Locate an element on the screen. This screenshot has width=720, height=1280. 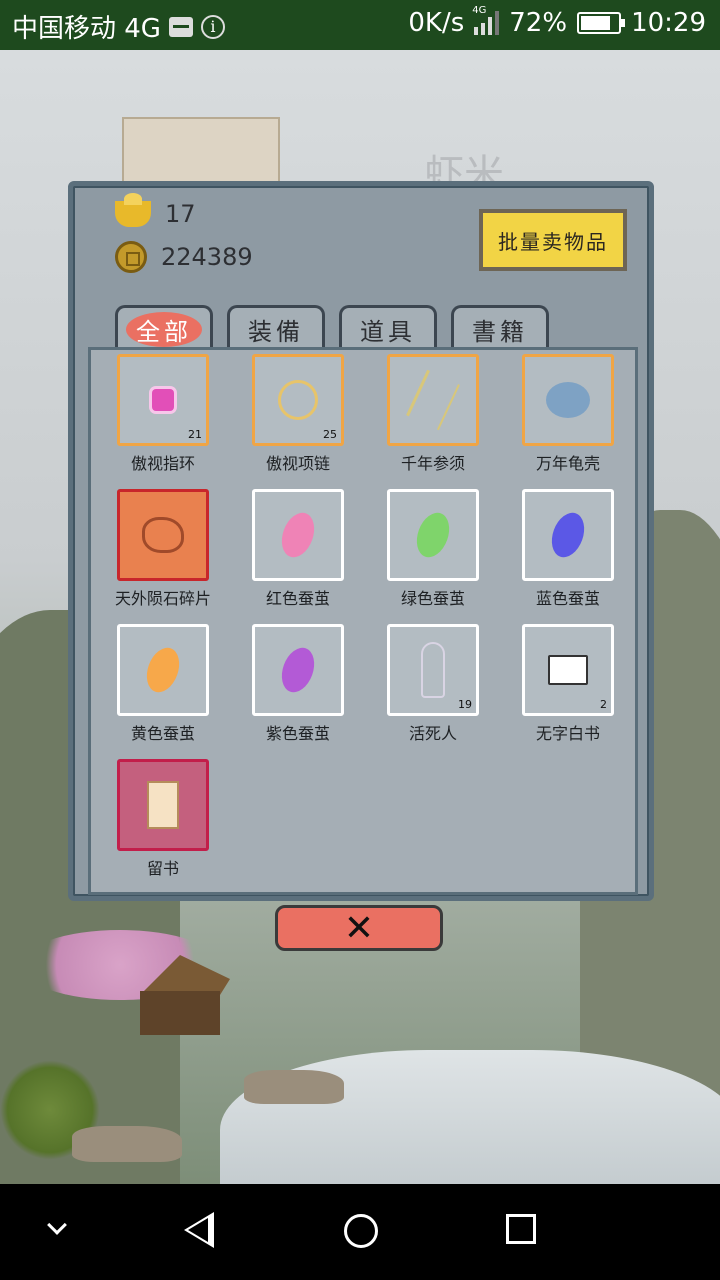
item-label: 红色蚕茧 is located at coordinates (297, 598).